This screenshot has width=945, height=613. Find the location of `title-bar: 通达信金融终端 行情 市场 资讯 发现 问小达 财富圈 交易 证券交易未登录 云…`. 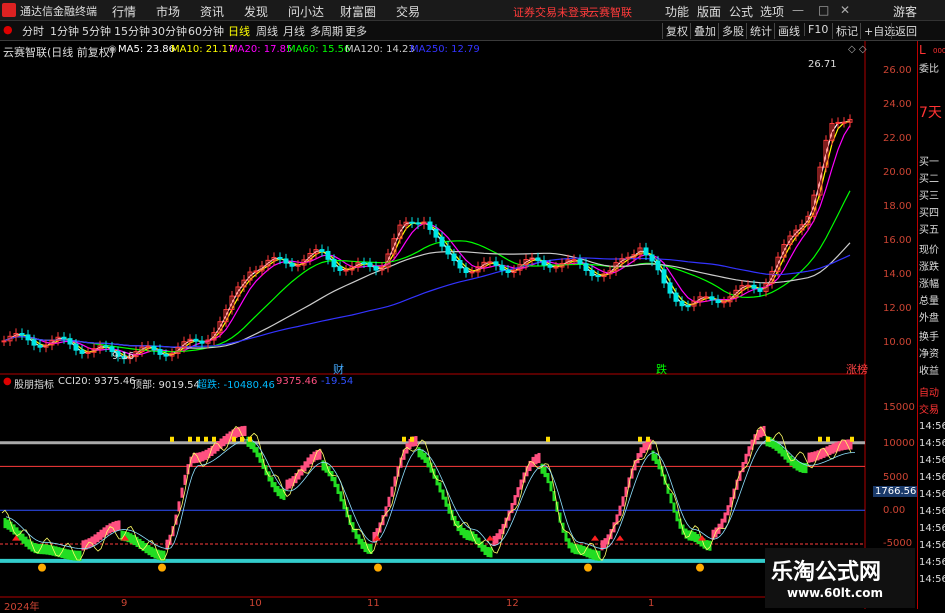

title-bar: 通达信金融终端 行情 市场 资讯 发现 问小达 财富圈 交易 证券交易未登录 云… is located at coordinates (472, 10).